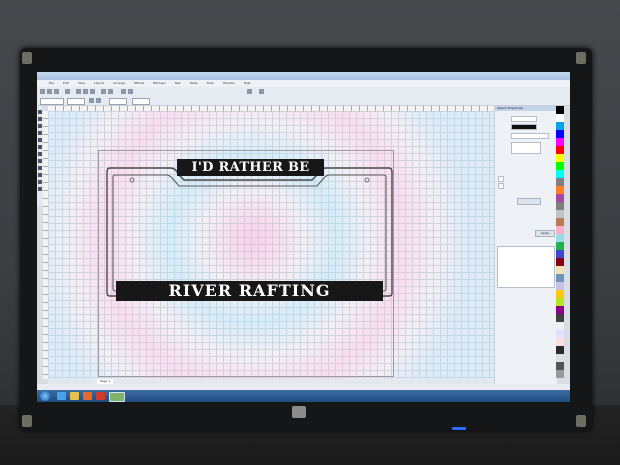 This screenshot has height=465, width=620. Describe the element at coordinates (91, 100) in the screenshot. I see `portrait-icon` at that location.